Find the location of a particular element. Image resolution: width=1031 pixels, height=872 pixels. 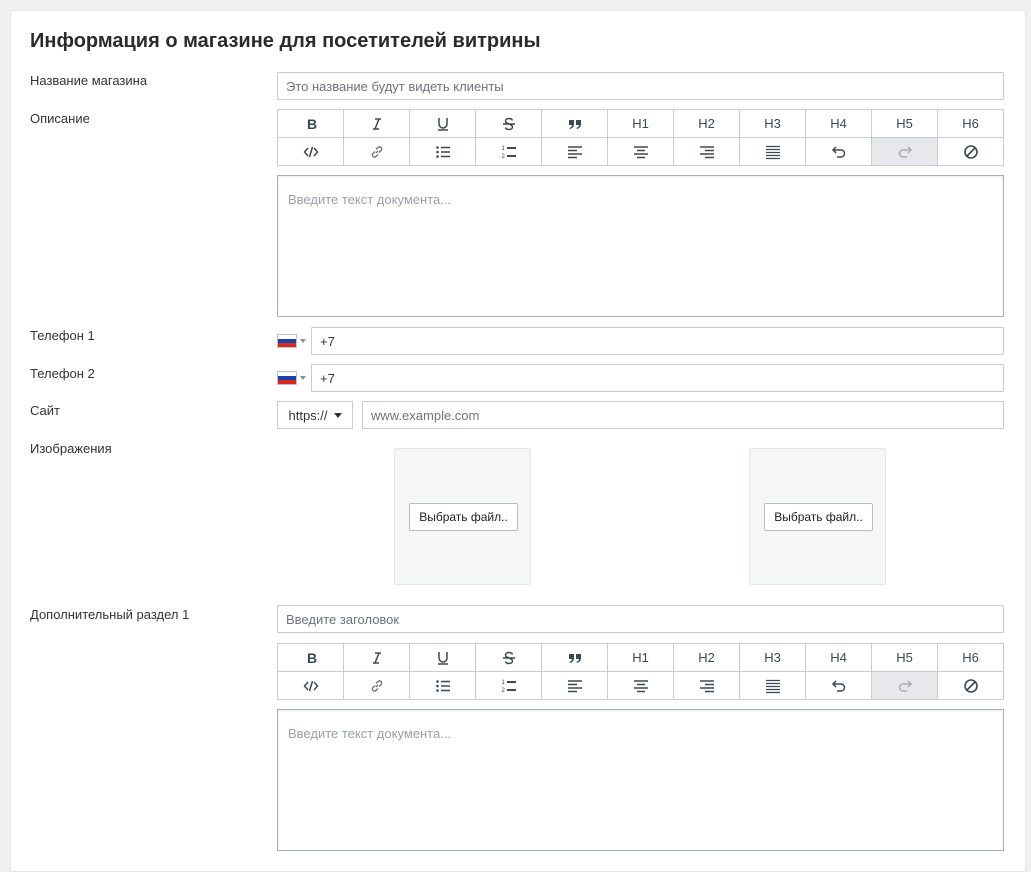

align-left-icon is located at coordinates (574, 685).